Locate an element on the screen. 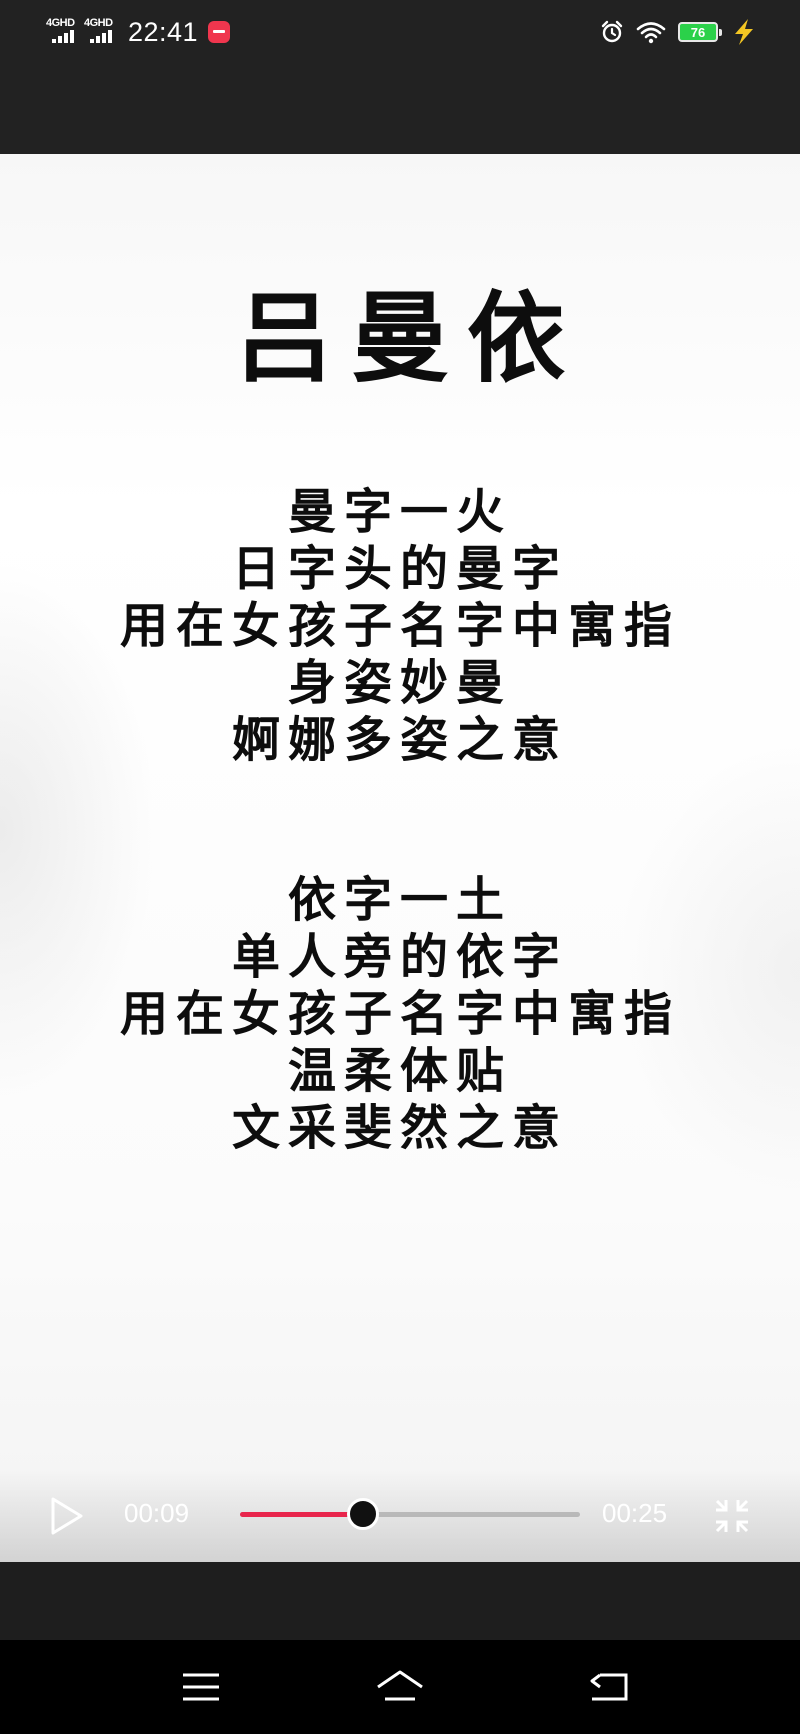 This screenshot has width=800, height=1734. app-notification-icon is located at coordinates (219, 32).